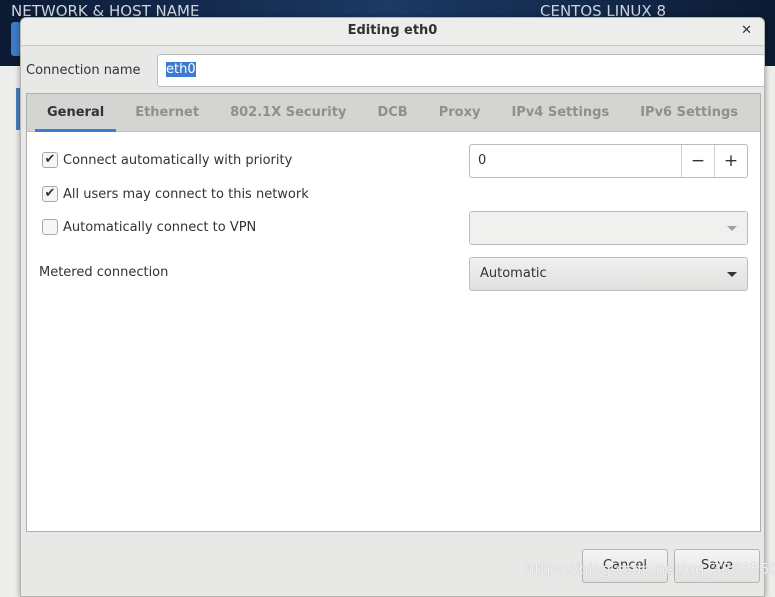 The width and height of the screenshot is (775, 597). Describe the element at coordinates (181, 69) in the screenshot. I see `connection-name-value: eth0` at that location.